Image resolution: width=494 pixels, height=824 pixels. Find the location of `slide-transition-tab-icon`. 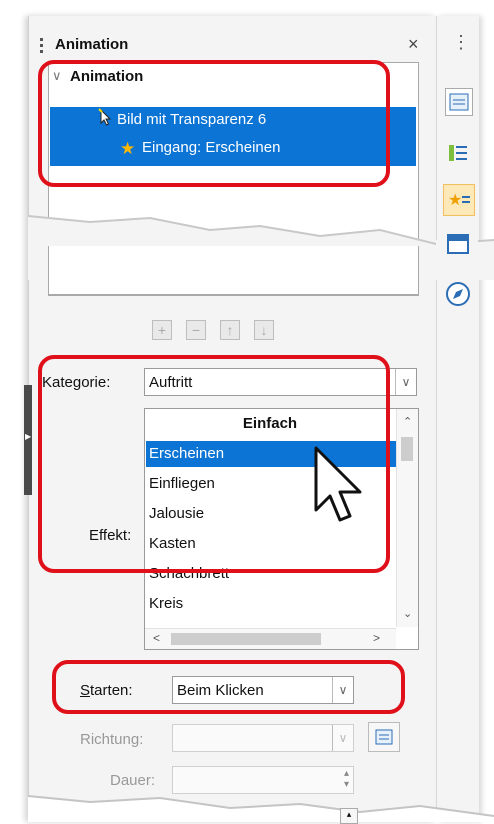

slide-transition-tab-icon is located at coordinates (458, 244).